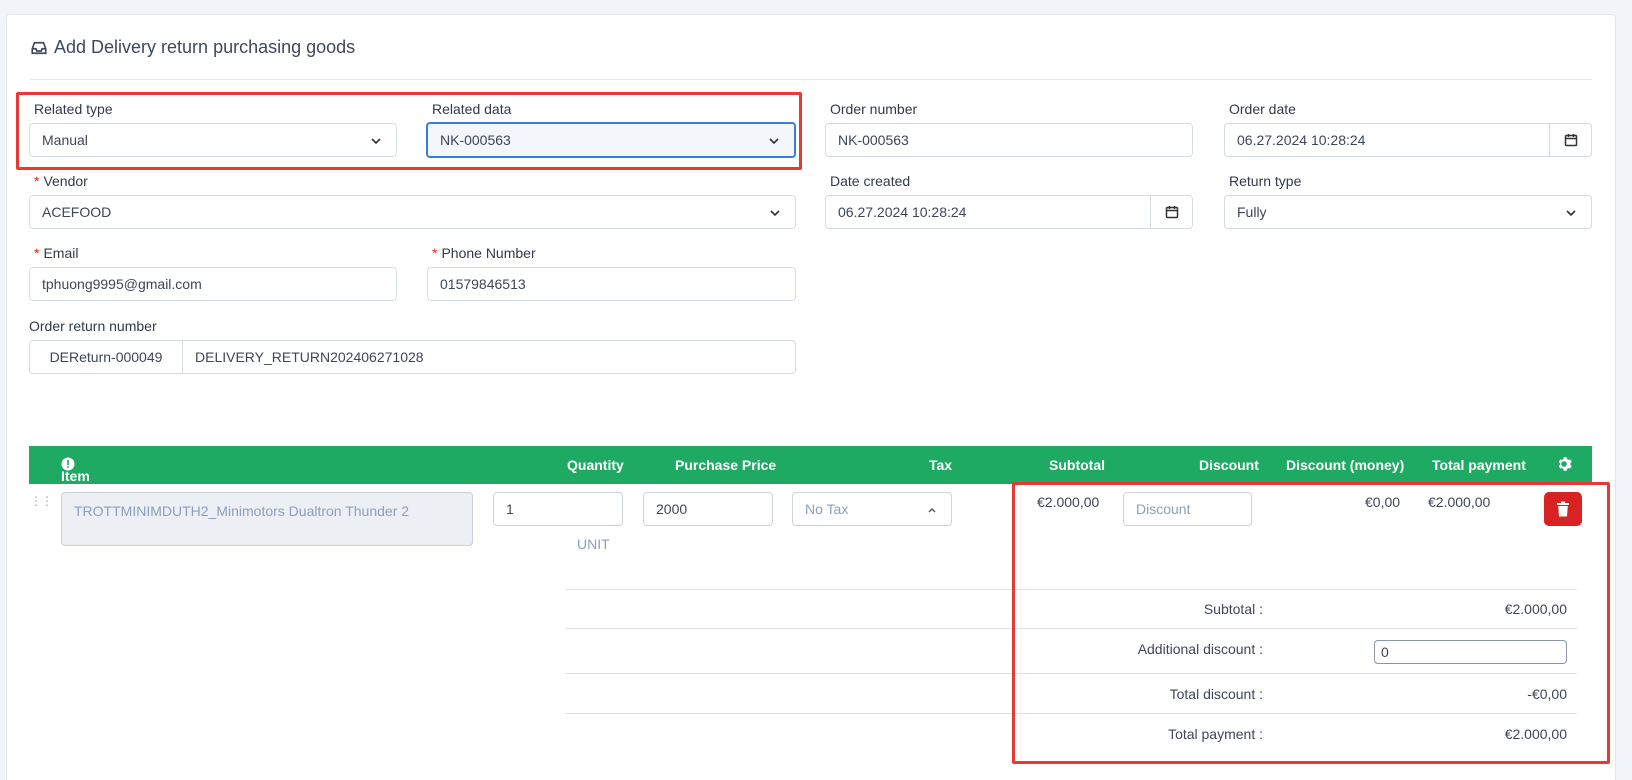 The width and height of the screenshot is (1632, 780). What do you see at coordinates (93, 326) in the screenshot?
I see `order-return-number-label: Order return number` at bounding box center [93, 326].